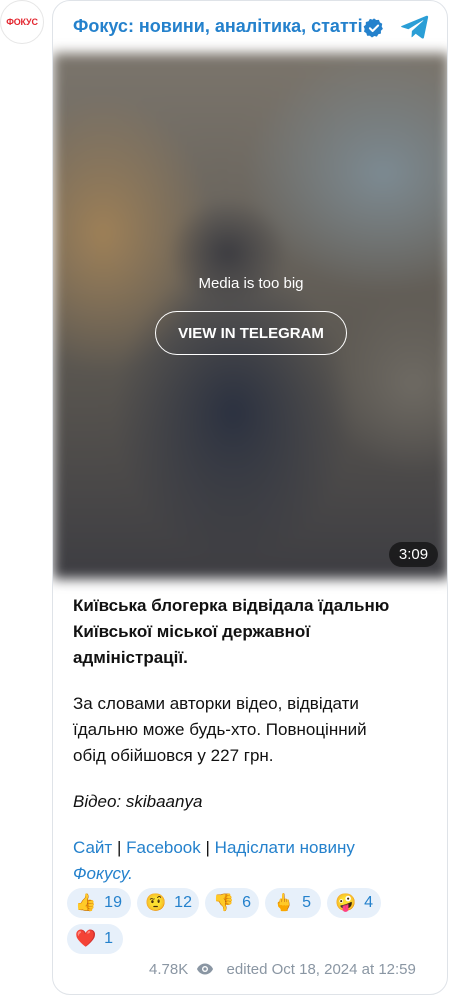 Image resolution: width=450 pixels, height=997 pixels. I want to click on reaction-thumbs-down: 👎 6, so click(232, 903).